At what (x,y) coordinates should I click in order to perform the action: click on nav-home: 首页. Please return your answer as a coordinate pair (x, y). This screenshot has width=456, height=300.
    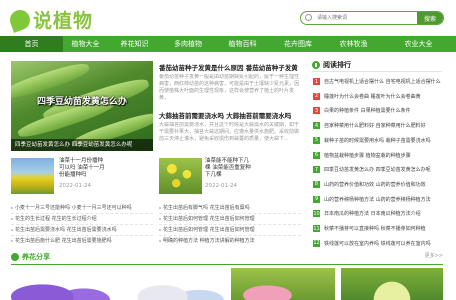
    Looking at the image, I should click on (31, 44).